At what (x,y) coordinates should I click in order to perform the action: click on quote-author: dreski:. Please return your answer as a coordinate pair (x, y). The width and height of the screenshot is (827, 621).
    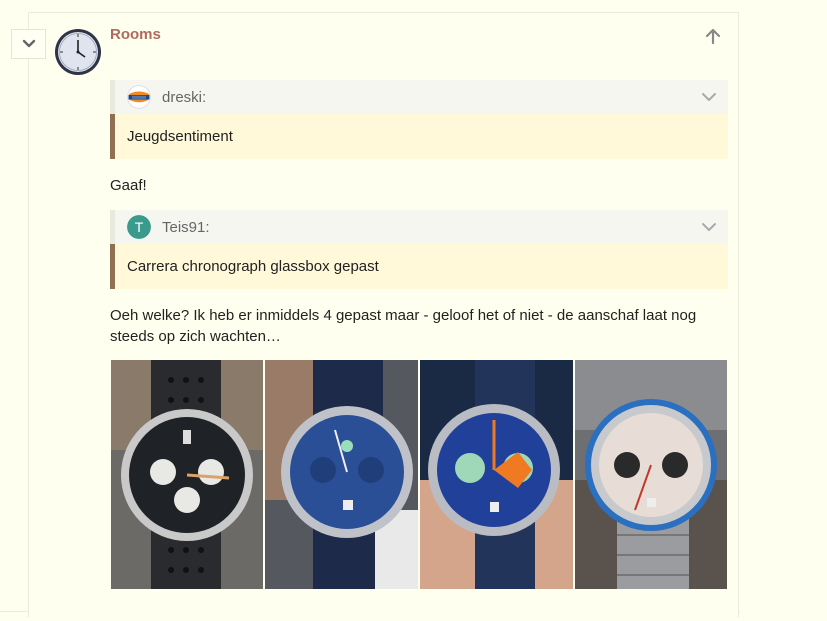
    Looking at the image, I should click on (184, 97).